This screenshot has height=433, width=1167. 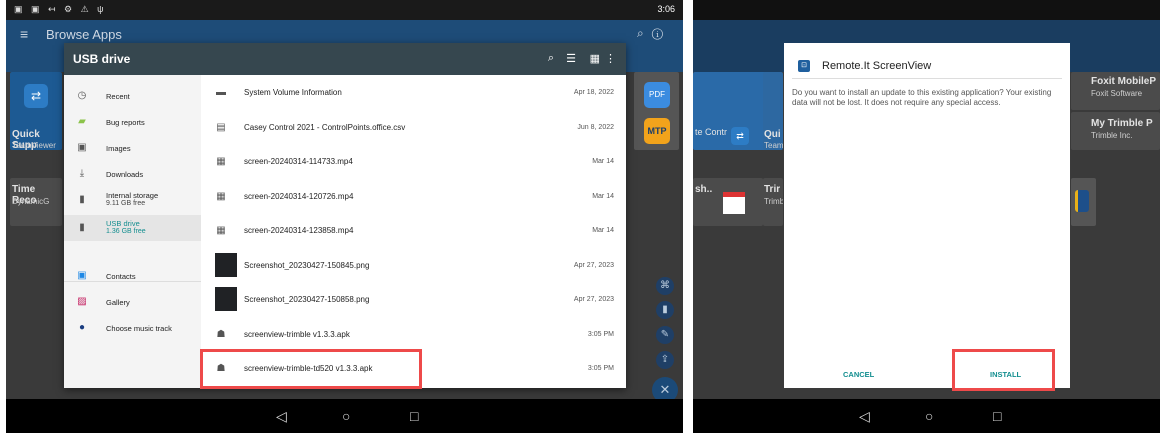 I want to click on file-name: Screenshot_20230427-150845.png, so click(x=307, y=265).